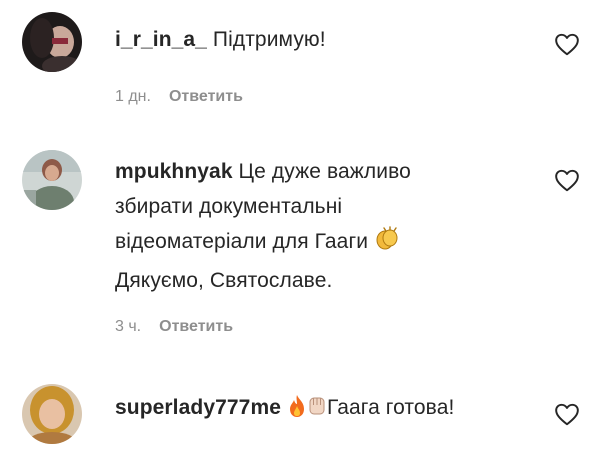 The image size is (600, 449). Describe the element at coordinates (229, 206) in the screenshot. I see `comment-text: збирати документальні` at that location.